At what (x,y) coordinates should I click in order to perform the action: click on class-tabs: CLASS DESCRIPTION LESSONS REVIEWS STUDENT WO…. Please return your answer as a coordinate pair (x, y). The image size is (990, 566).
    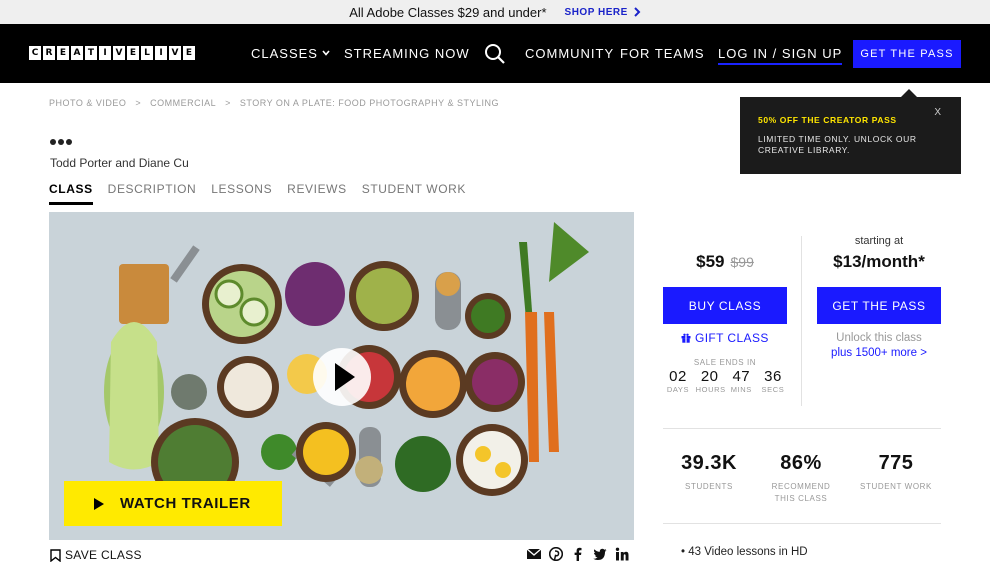
    Looking at the image, I should click on (257, 193).